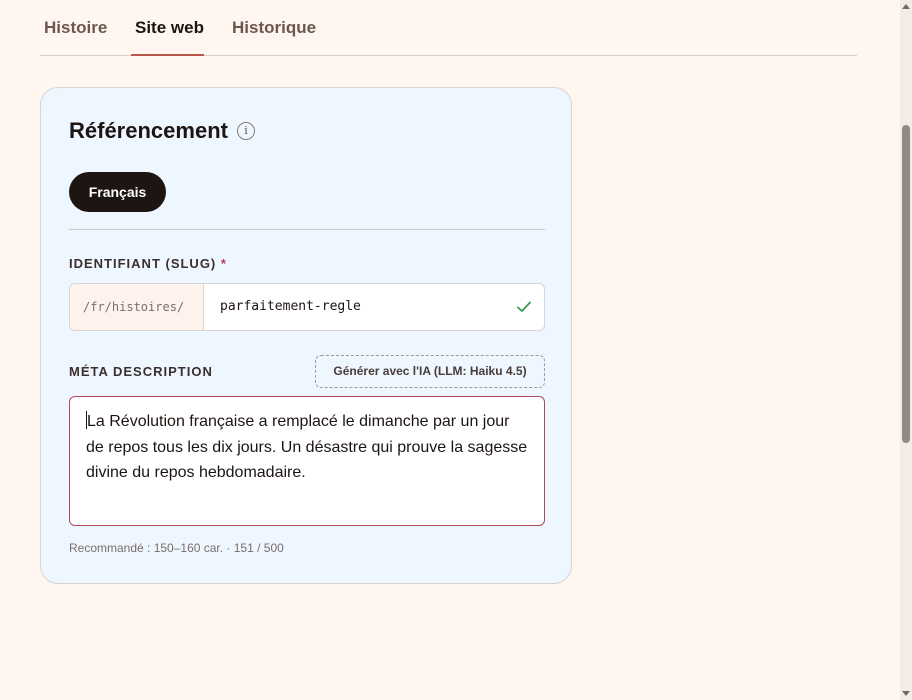  What do you see at coordinates (246, 131) in the screenshot?
I see `info-icon: i` at bounding box center [246, 131].